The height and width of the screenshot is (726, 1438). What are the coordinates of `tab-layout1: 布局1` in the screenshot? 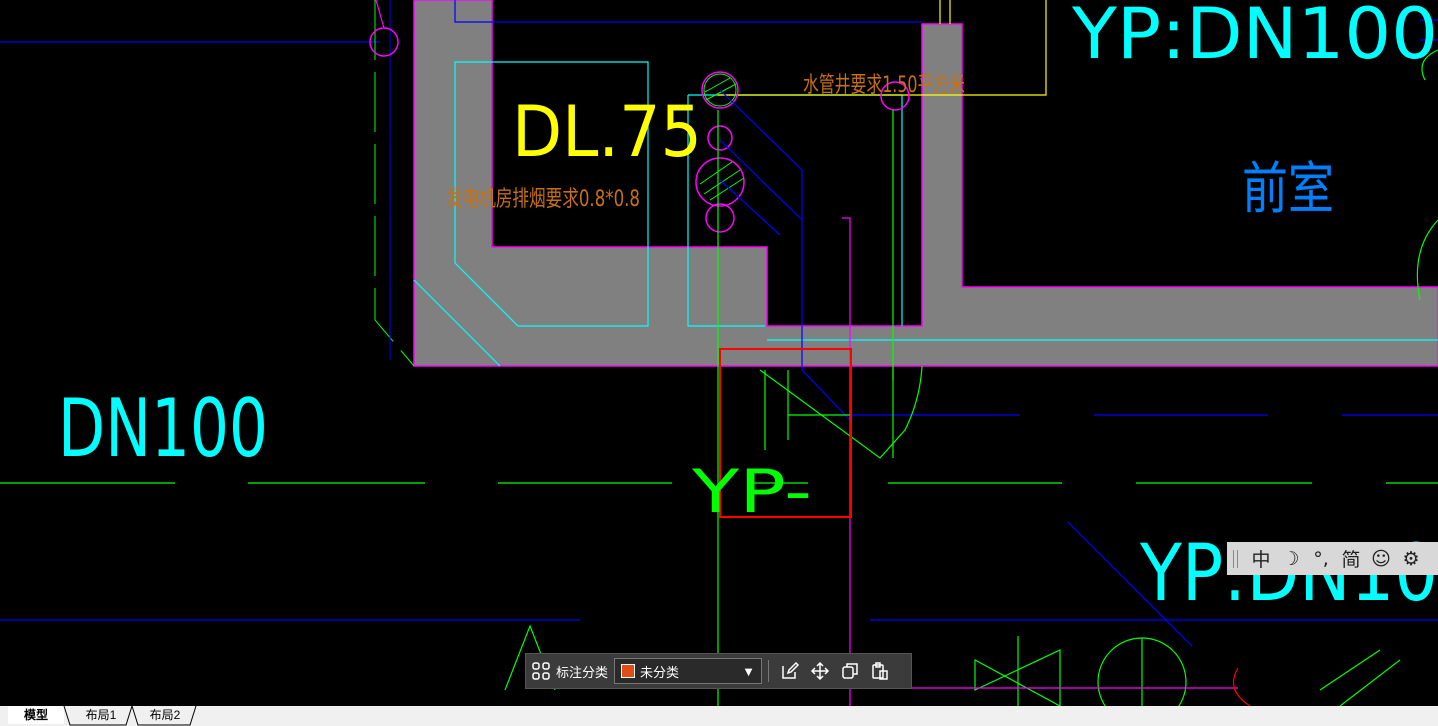 It's located at (101, 715).